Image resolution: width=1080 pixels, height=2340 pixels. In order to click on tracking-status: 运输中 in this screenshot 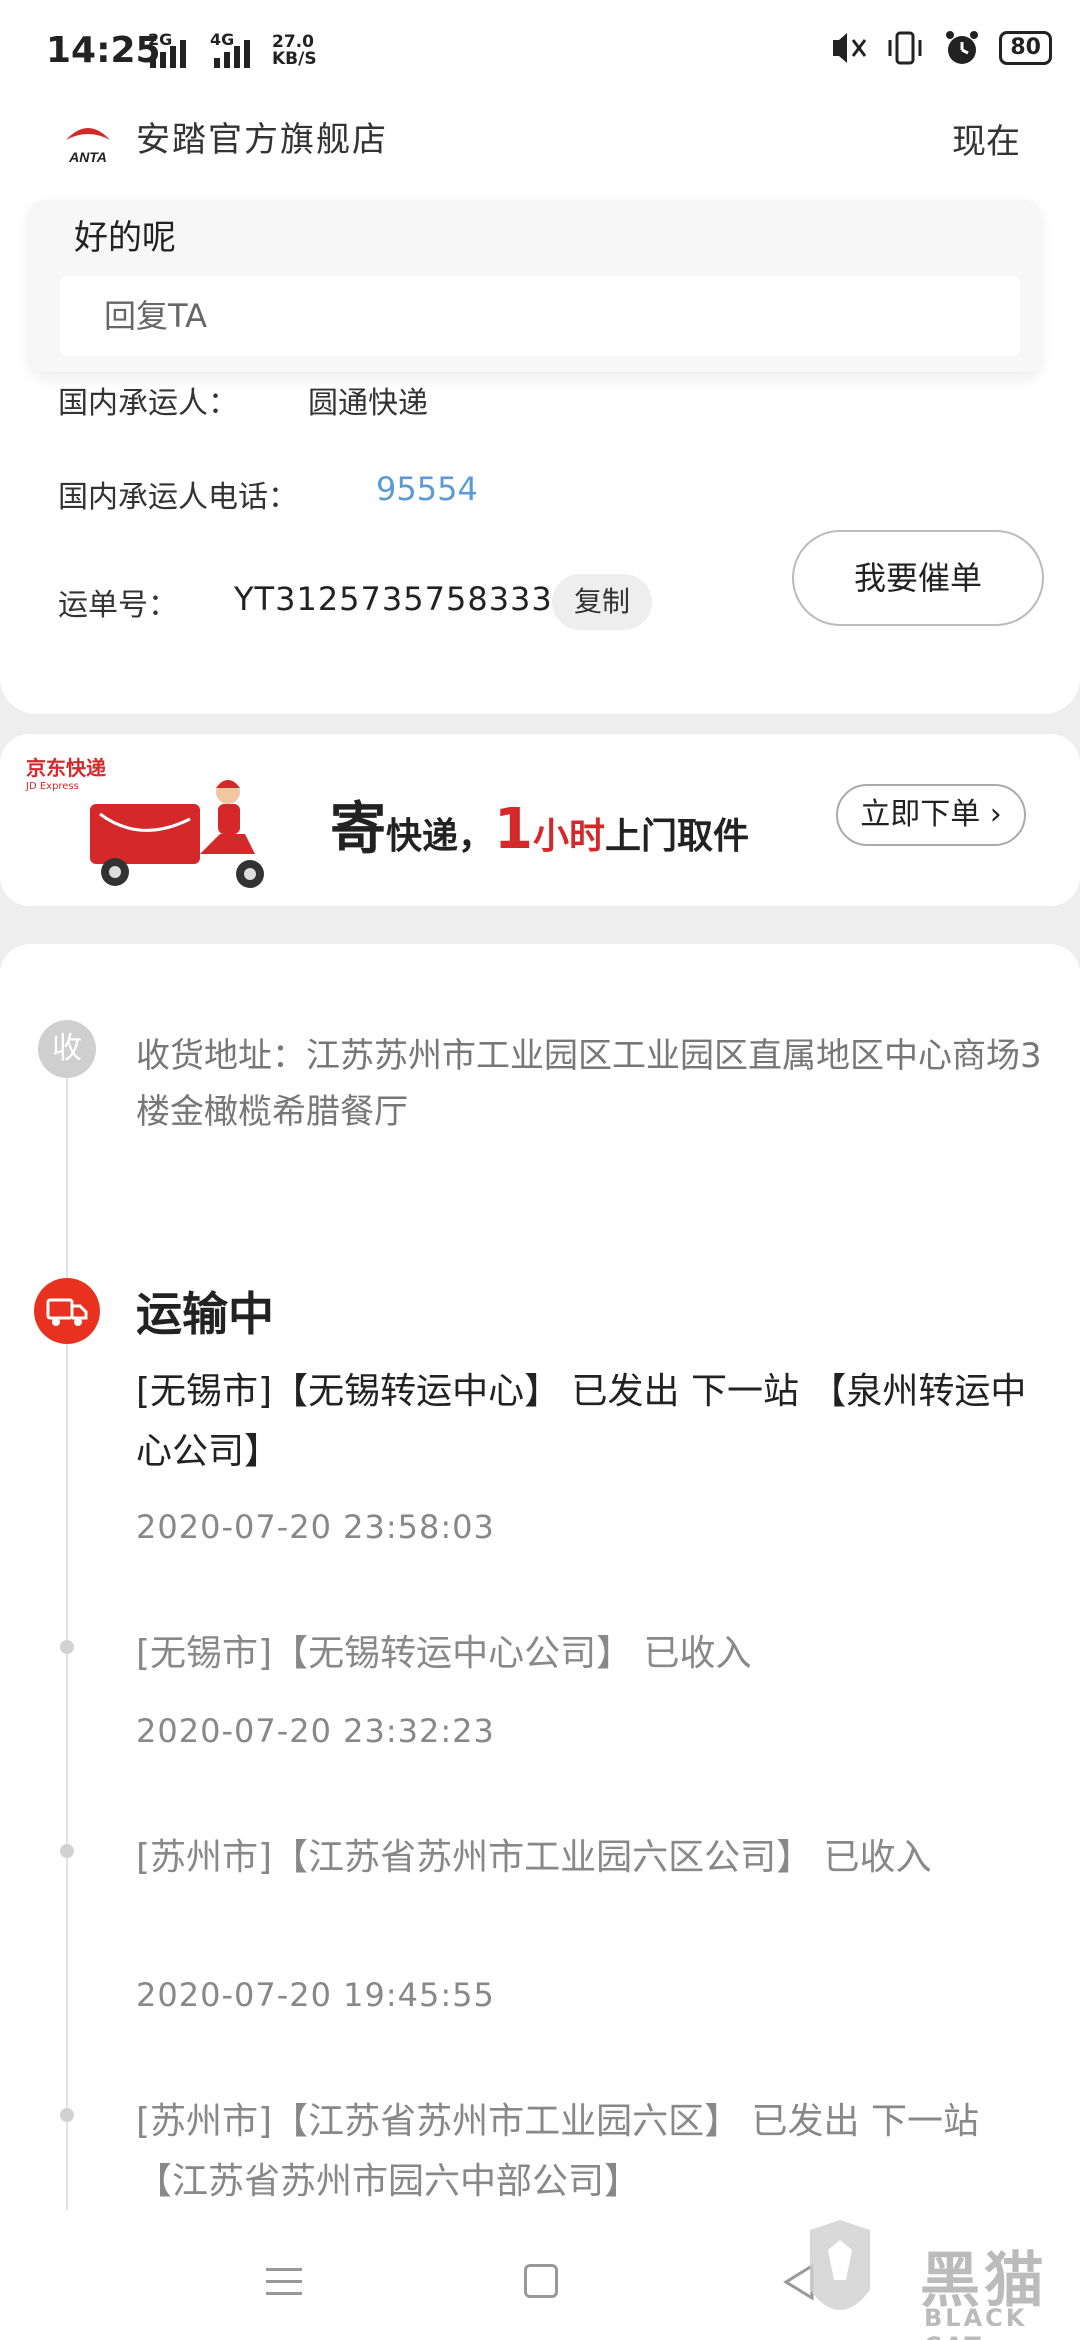, I will do `click(205, 1314)`.